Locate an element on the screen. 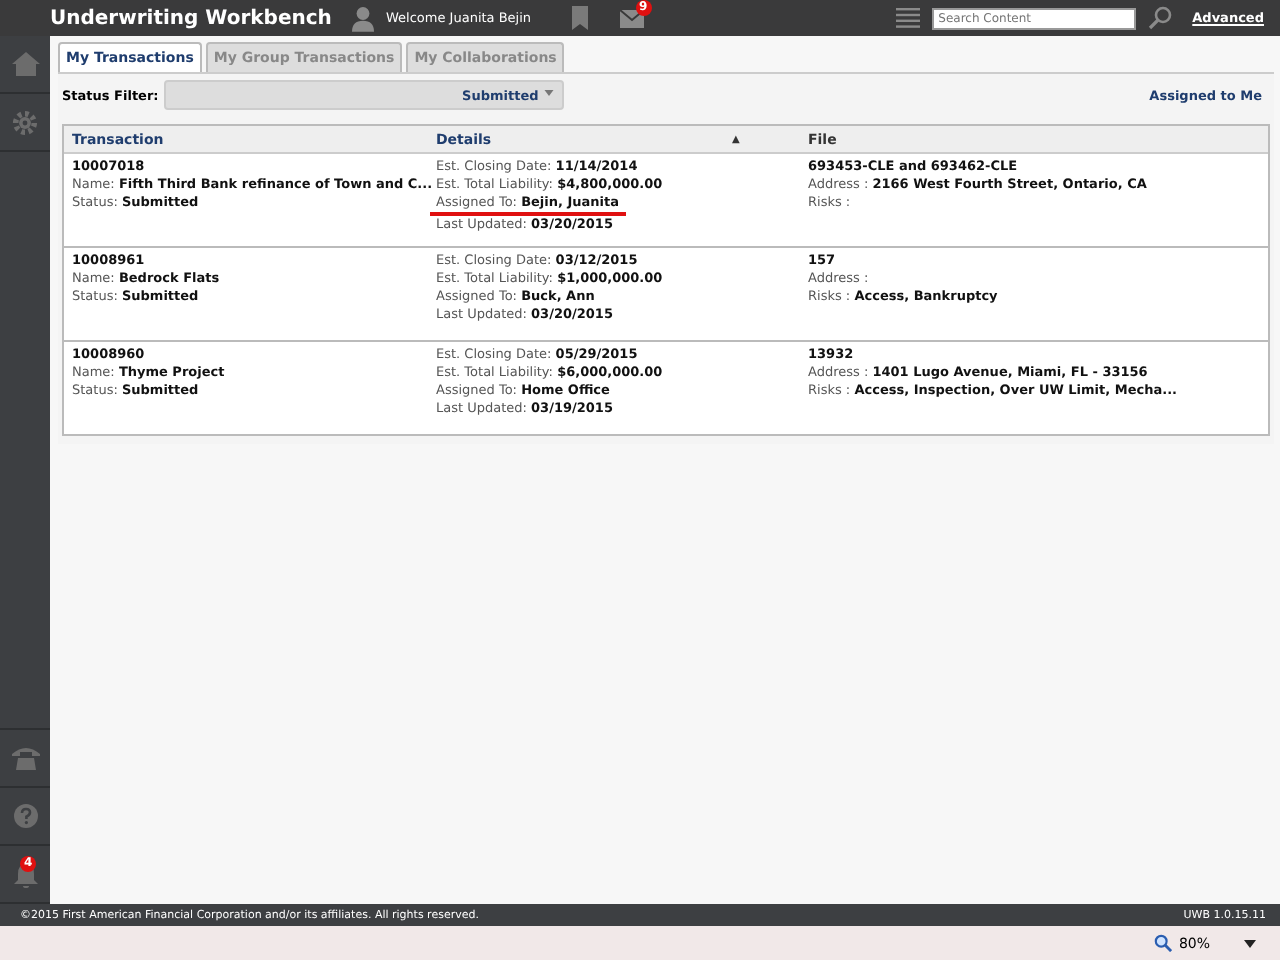 This screenshot has width=1280, height=960. help-icon is located at coordinates (25, 816).